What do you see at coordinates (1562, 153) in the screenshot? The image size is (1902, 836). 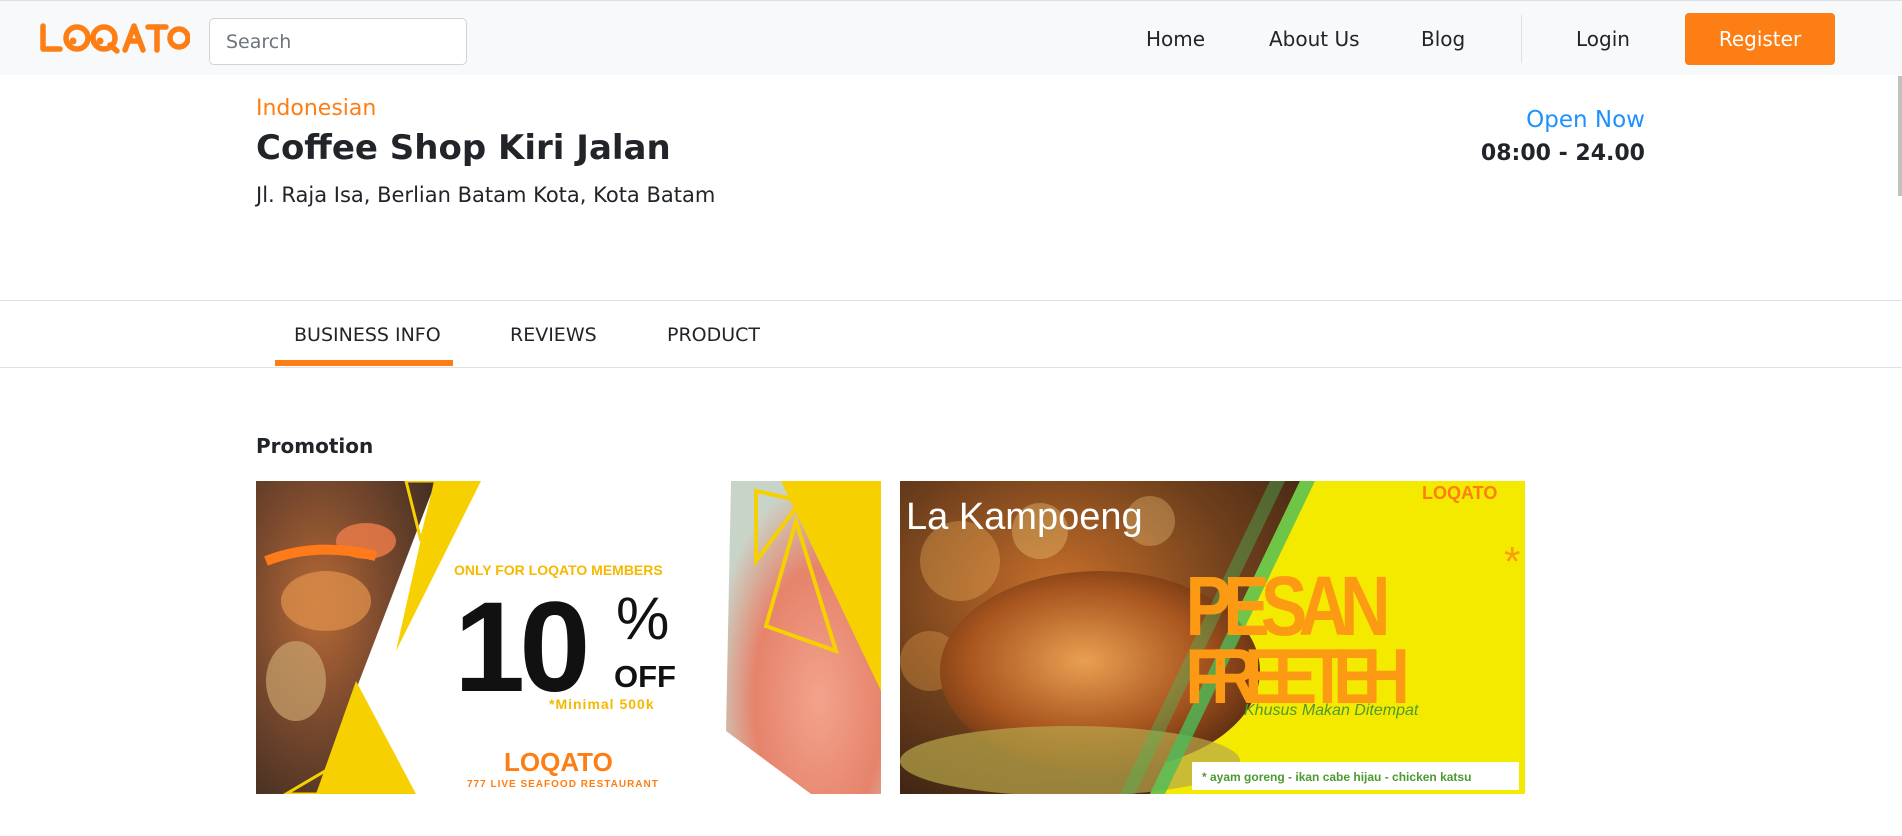 I see `opening-hours: 08:00 - 24.00` at bounding box center [1562, 153].